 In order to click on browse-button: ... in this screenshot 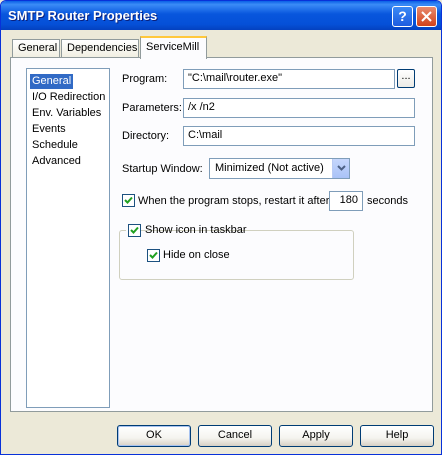, I will do `click(406, 78)`.